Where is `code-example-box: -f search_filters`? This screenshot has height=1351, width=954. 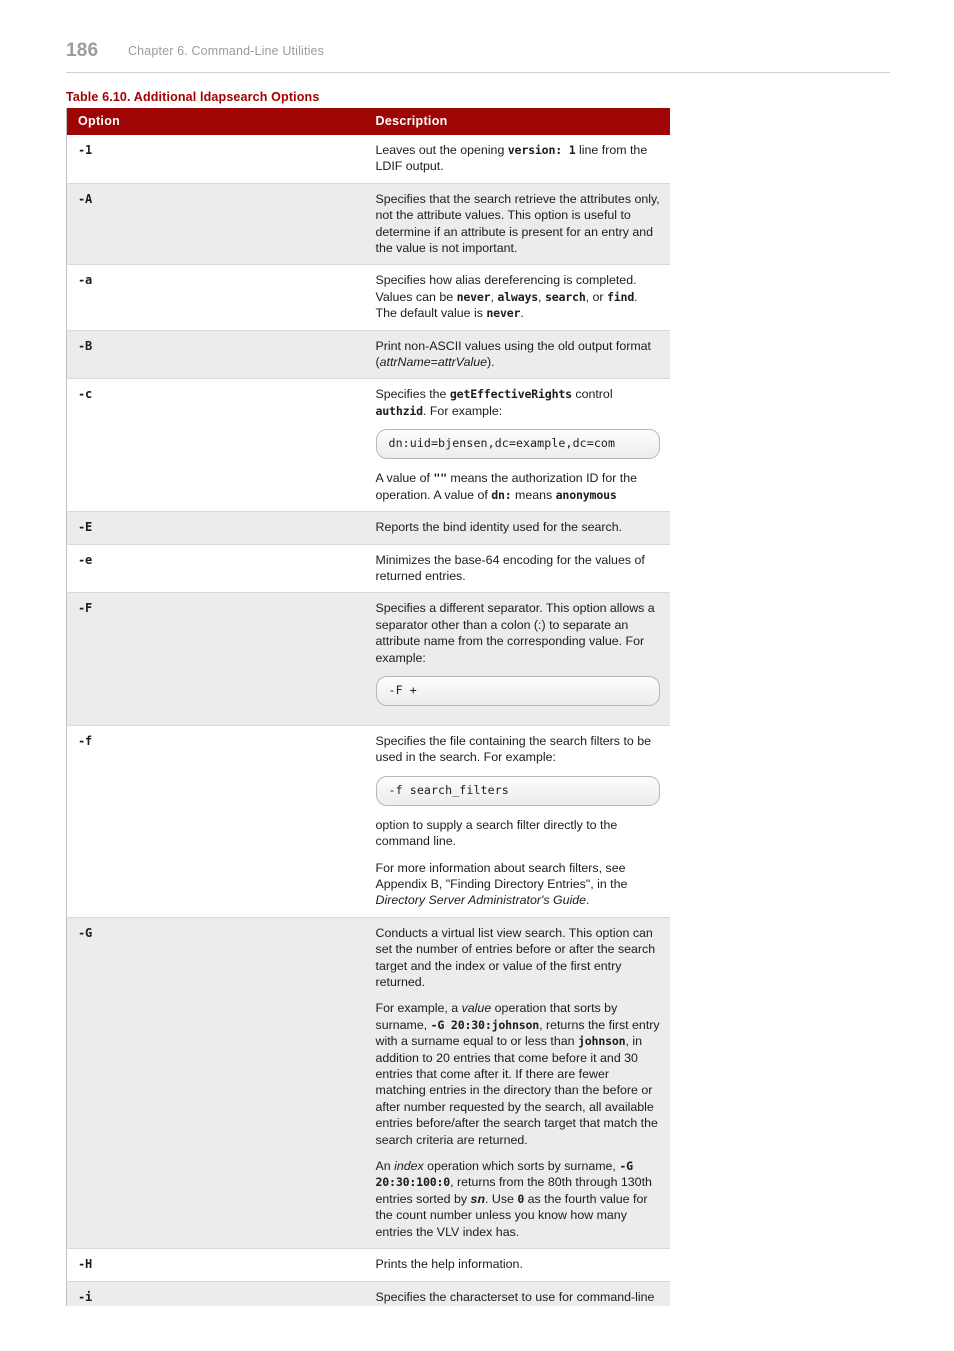
code-example-box: -f search_filters is located at coordinates (517, 790).